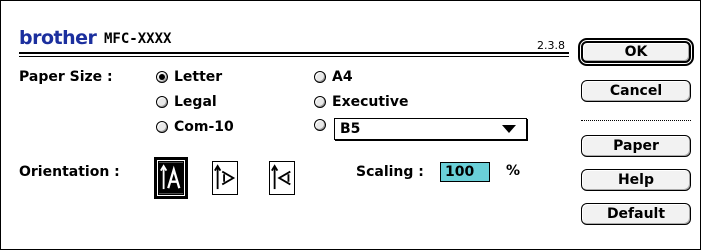 Image resolution: width=701 pixels, height=250 pixels. Describe the element at coordinates (58, 38) in the screenshot. I see `brand-logo: brother` at that location.